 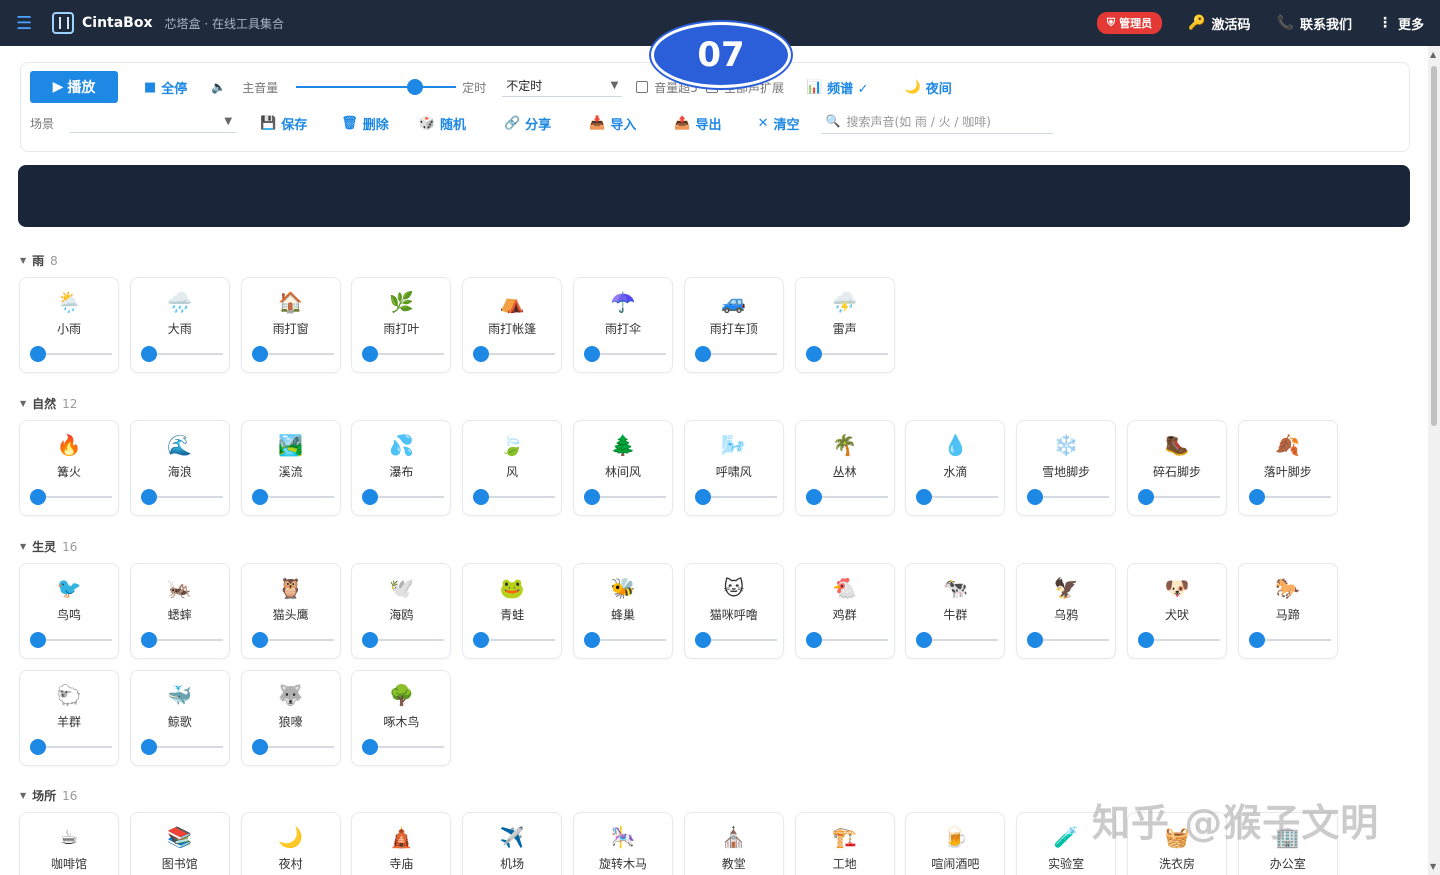 What do you see at coordinates (48, 403) in the screenshot?
I see `section-header: ▼ 自然 12` at bounding box center [48, 403].